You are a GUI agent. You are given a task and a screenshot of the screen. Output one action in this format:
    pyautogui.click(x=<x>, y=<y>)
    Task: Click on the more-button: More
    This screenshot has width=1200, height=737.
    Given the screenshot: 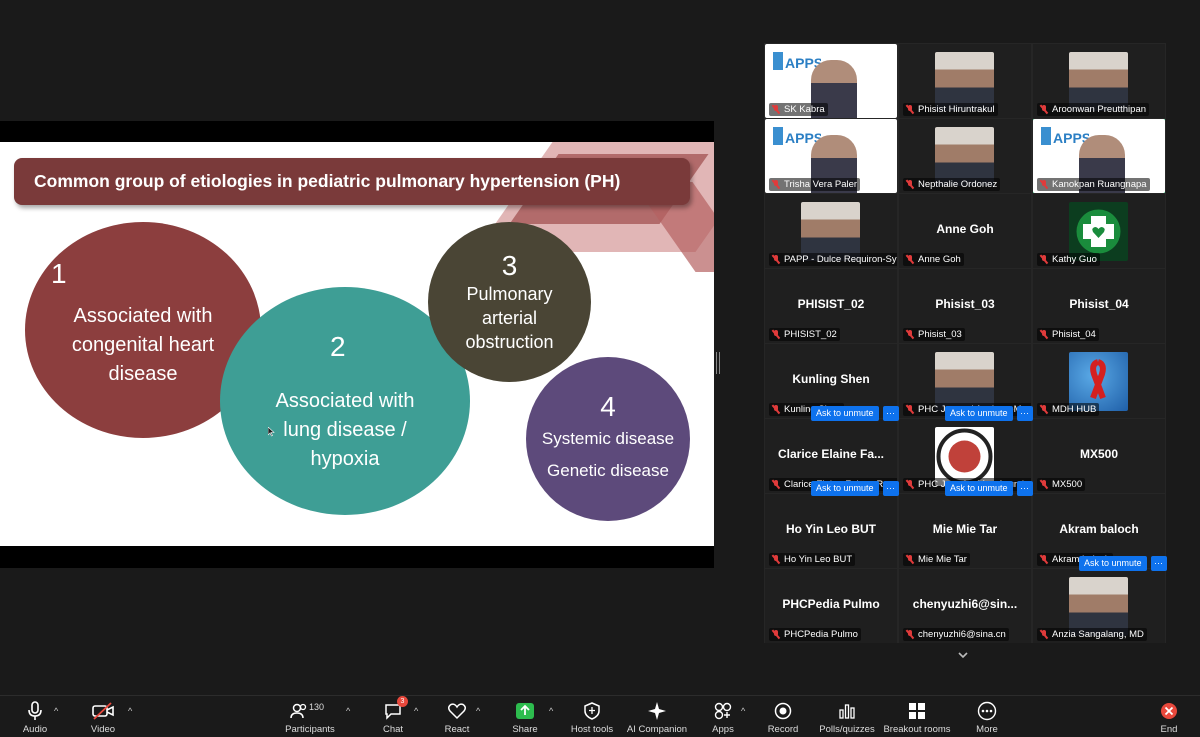 What is the action you would take?
    pyautogui.click(x=987, y=717)
    